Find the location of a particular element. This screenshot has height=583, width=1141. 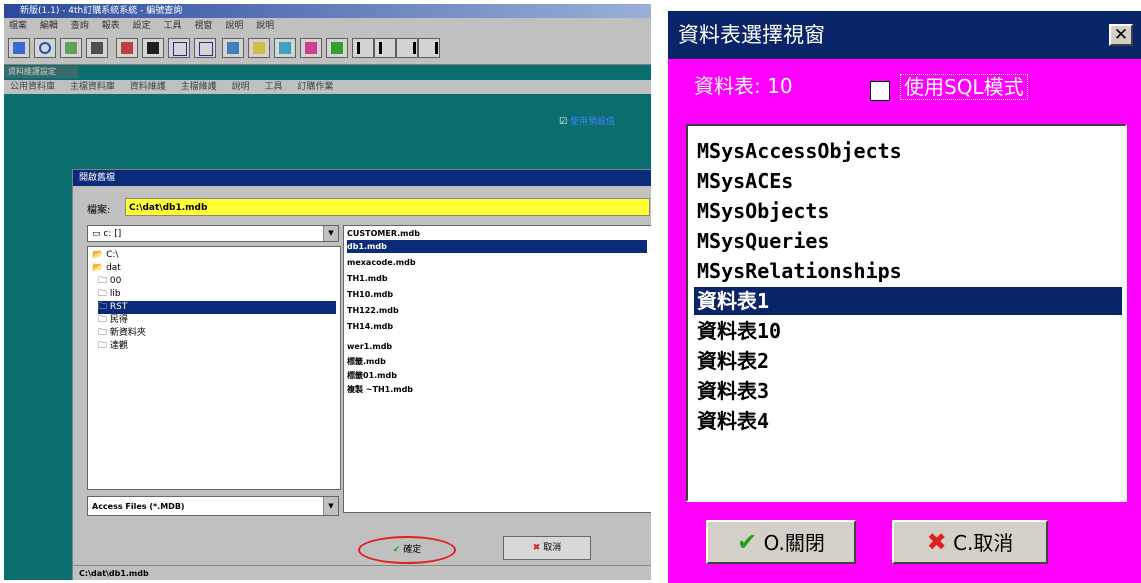

menu-item: 報表 is located at coordinates (111, 26).